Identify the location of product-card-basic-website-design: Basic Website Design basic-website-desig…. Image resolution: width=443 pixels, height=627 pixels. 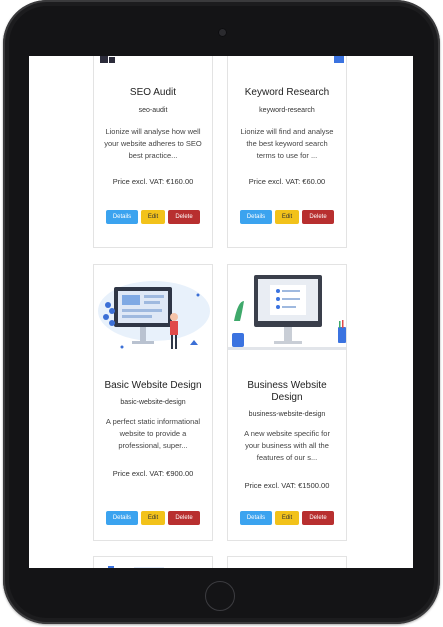
(153, 402).